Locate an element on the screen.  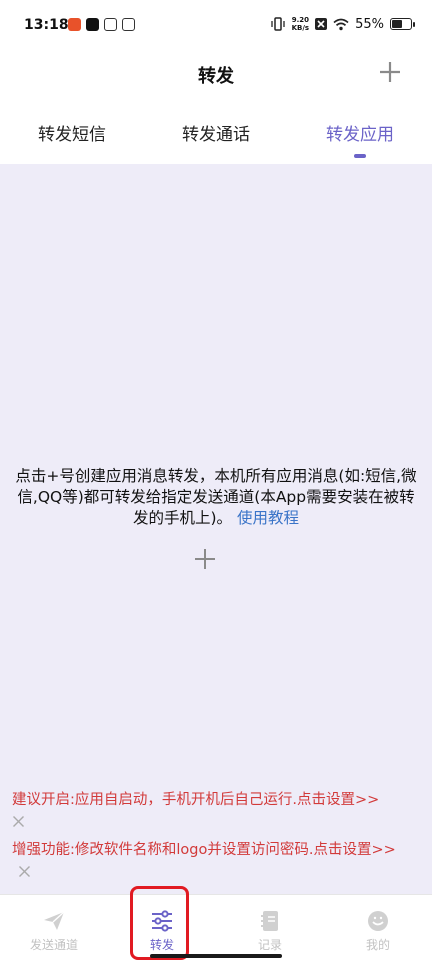
tab-label: 转发应用 is located at coordinates (360, 135).